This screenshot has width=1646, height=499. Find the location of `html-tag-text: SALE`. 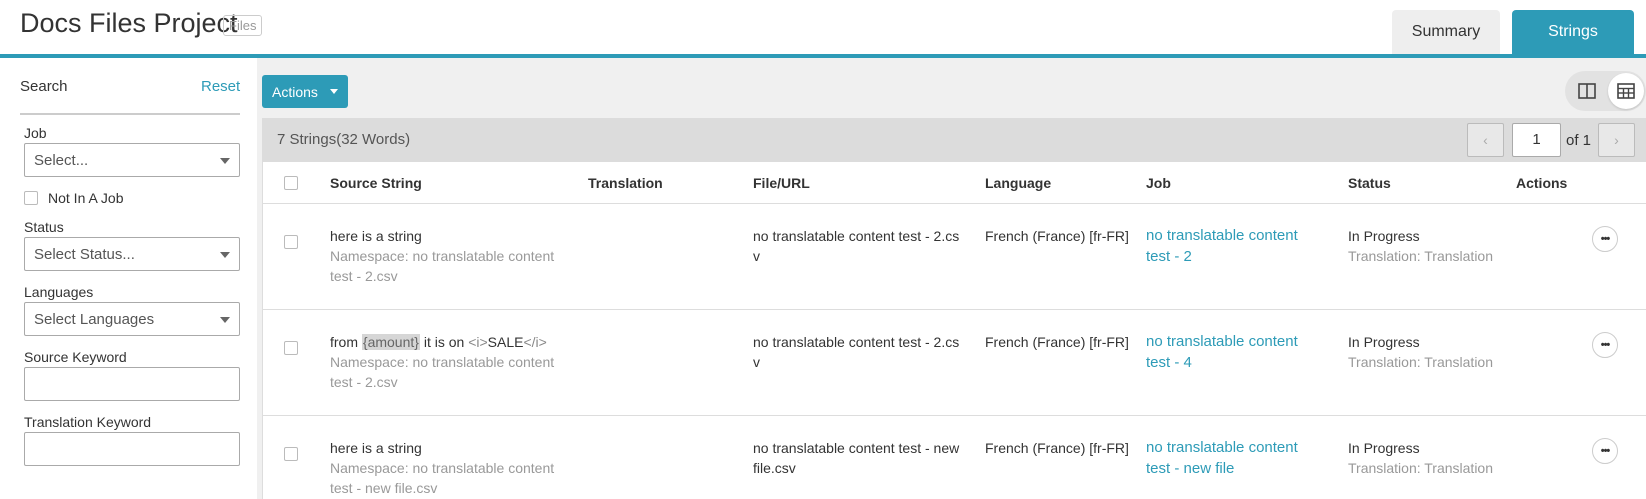

html-tag-text: SALE is located at coordinates (505, 342).